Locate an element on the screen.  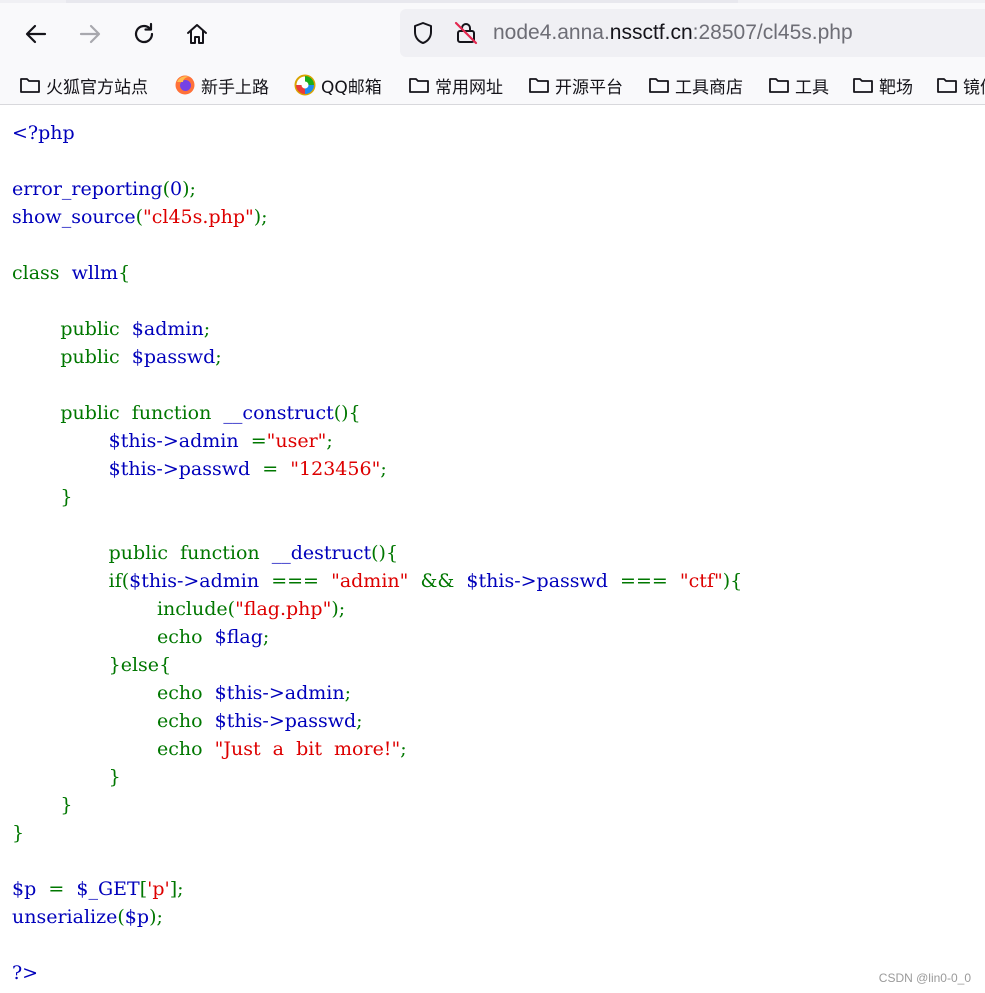
bookmark-label: 火狐官方站点 is located at coordinates (97, 87).